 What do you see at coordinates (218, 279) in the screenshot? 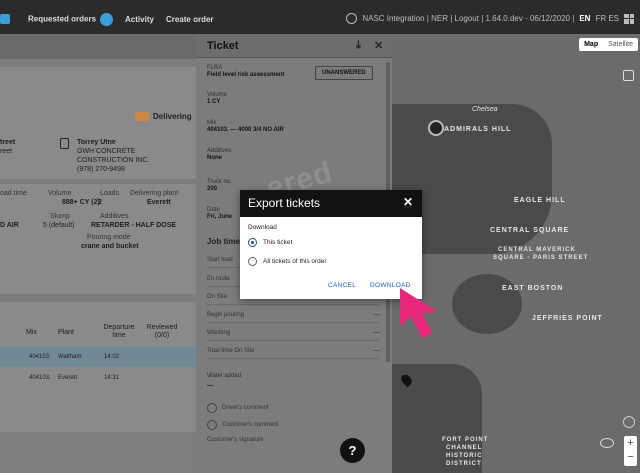
I see `en-route-row: En route` at bounding box center [218, 279].